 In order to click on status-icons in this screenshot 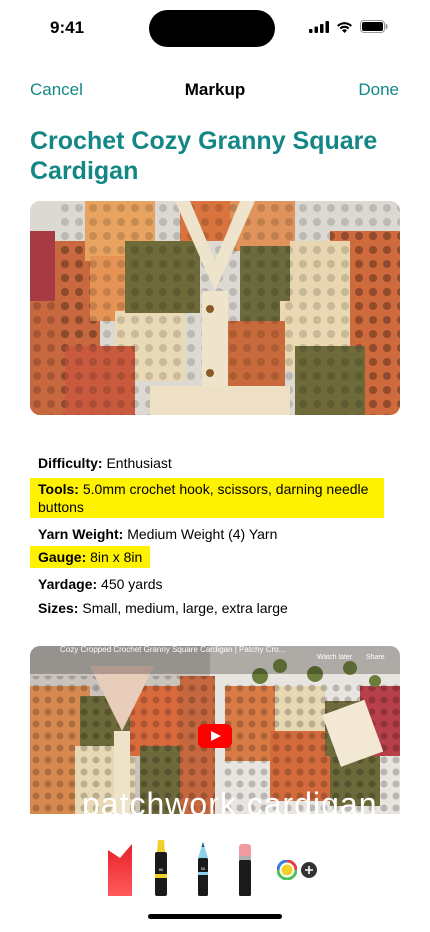, I will do `click(348, 26)`.